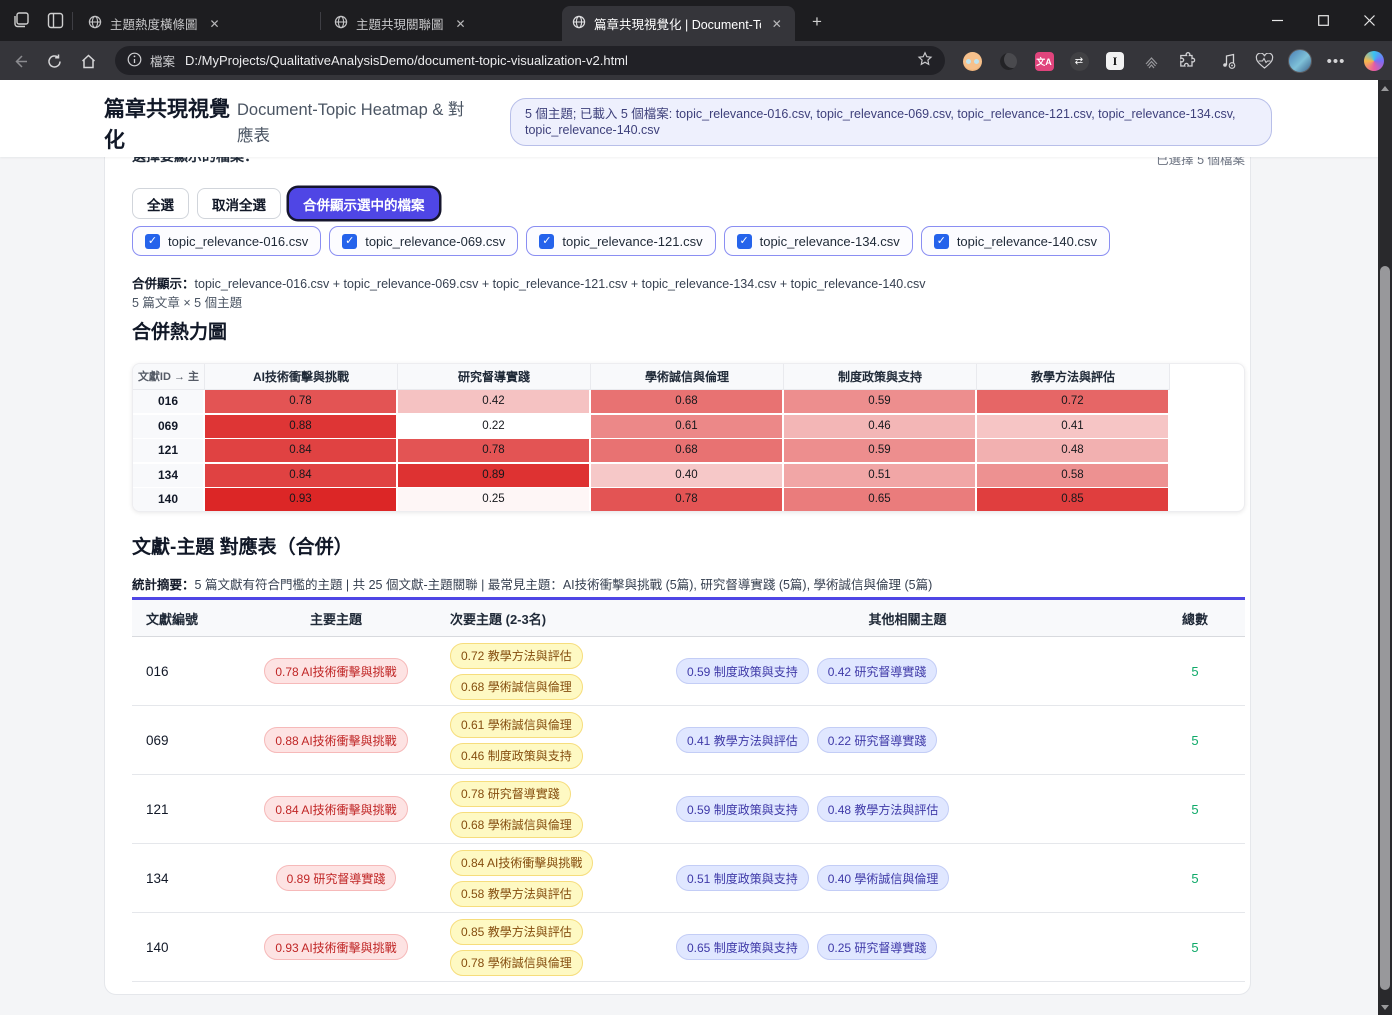 This screenshot has height=1015, width=1392. I want to click on heatmap-cell: 0.48, so click(1072, 451).